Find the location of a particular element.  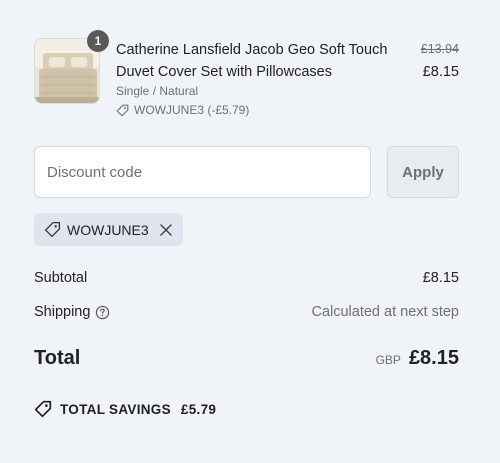

product-thumbnail-wrapper: 1 is located at coordinates (71, 67).